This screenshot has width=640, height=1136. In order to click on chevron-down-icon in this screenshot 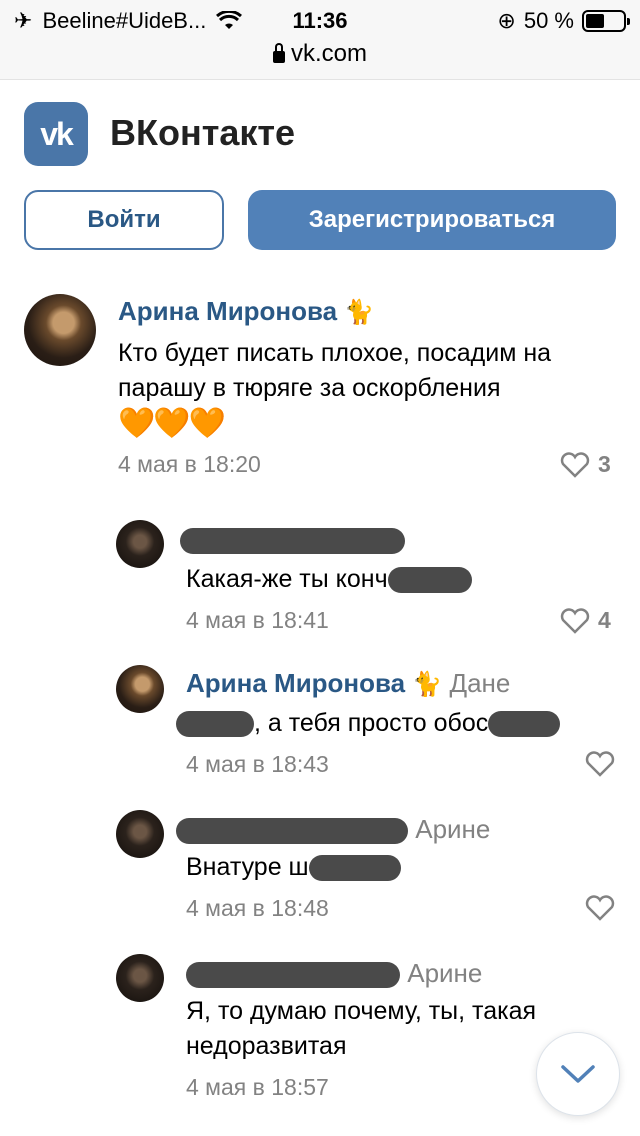, I will do `click(578, 1074)`.